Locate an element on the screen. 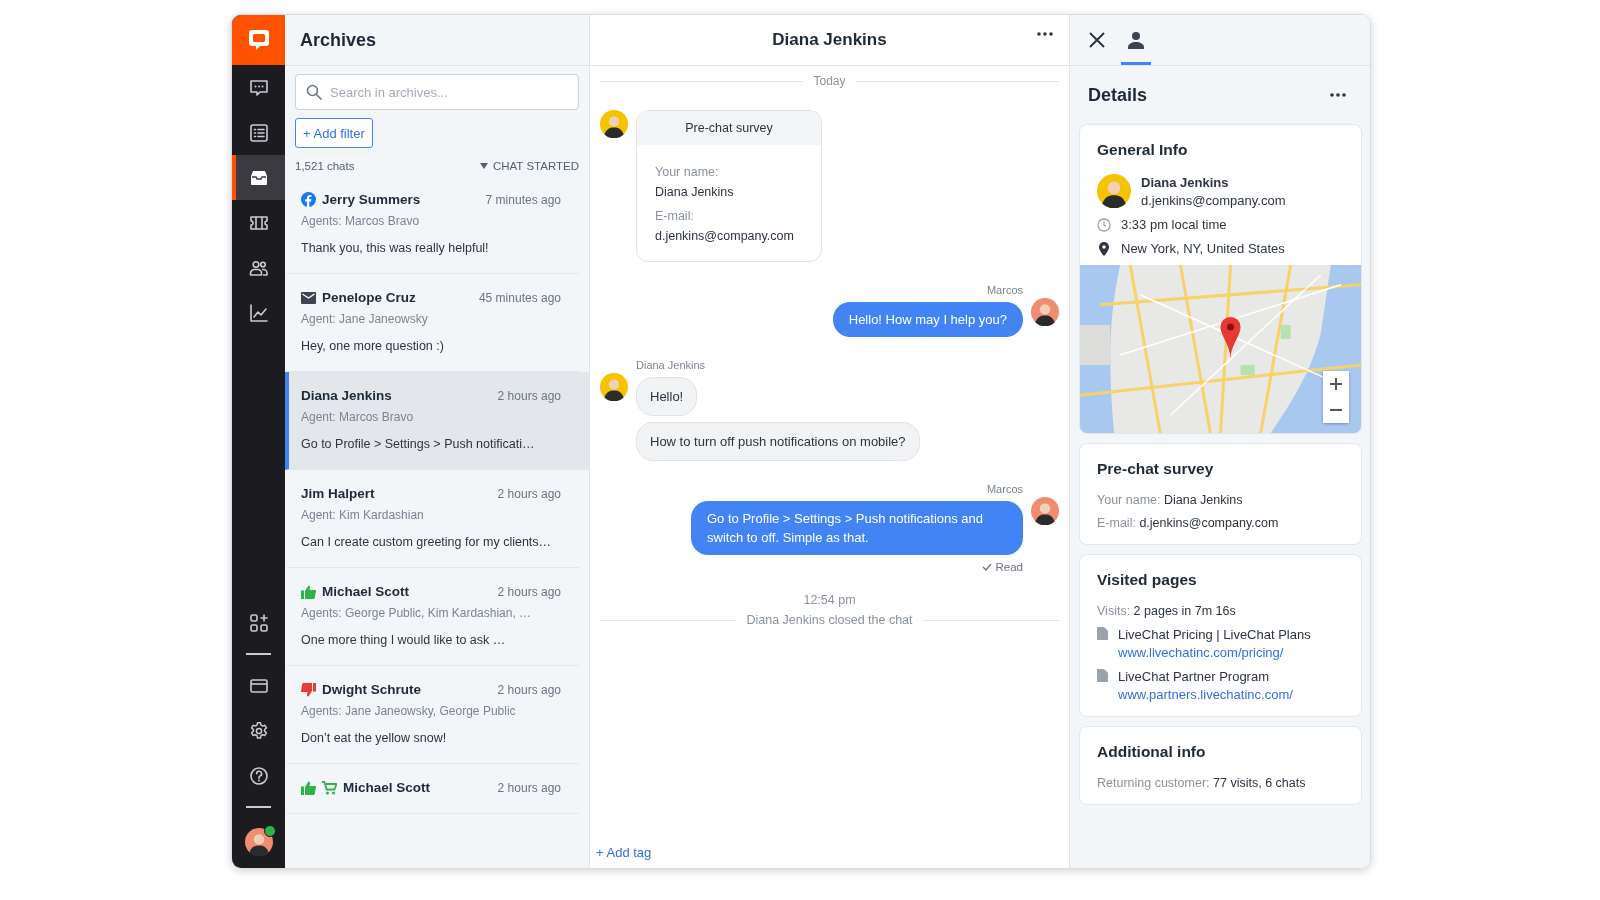 The image size is (1600, 900). info-field: Your name: Diana Jenkins is located at coordinates (1220, 500).